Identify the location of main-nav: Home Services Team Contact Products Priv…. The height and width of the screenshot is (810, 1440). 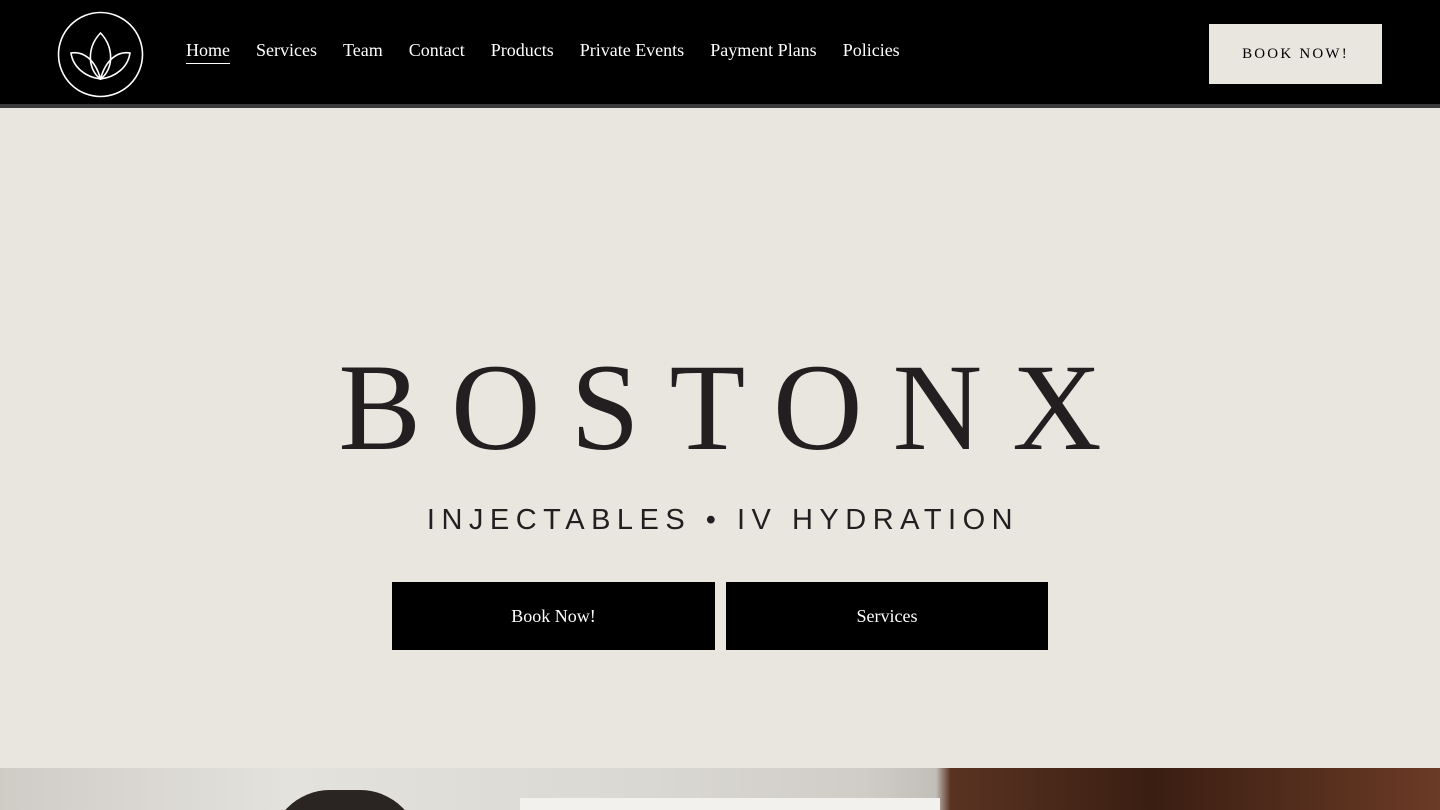
(556, 52).